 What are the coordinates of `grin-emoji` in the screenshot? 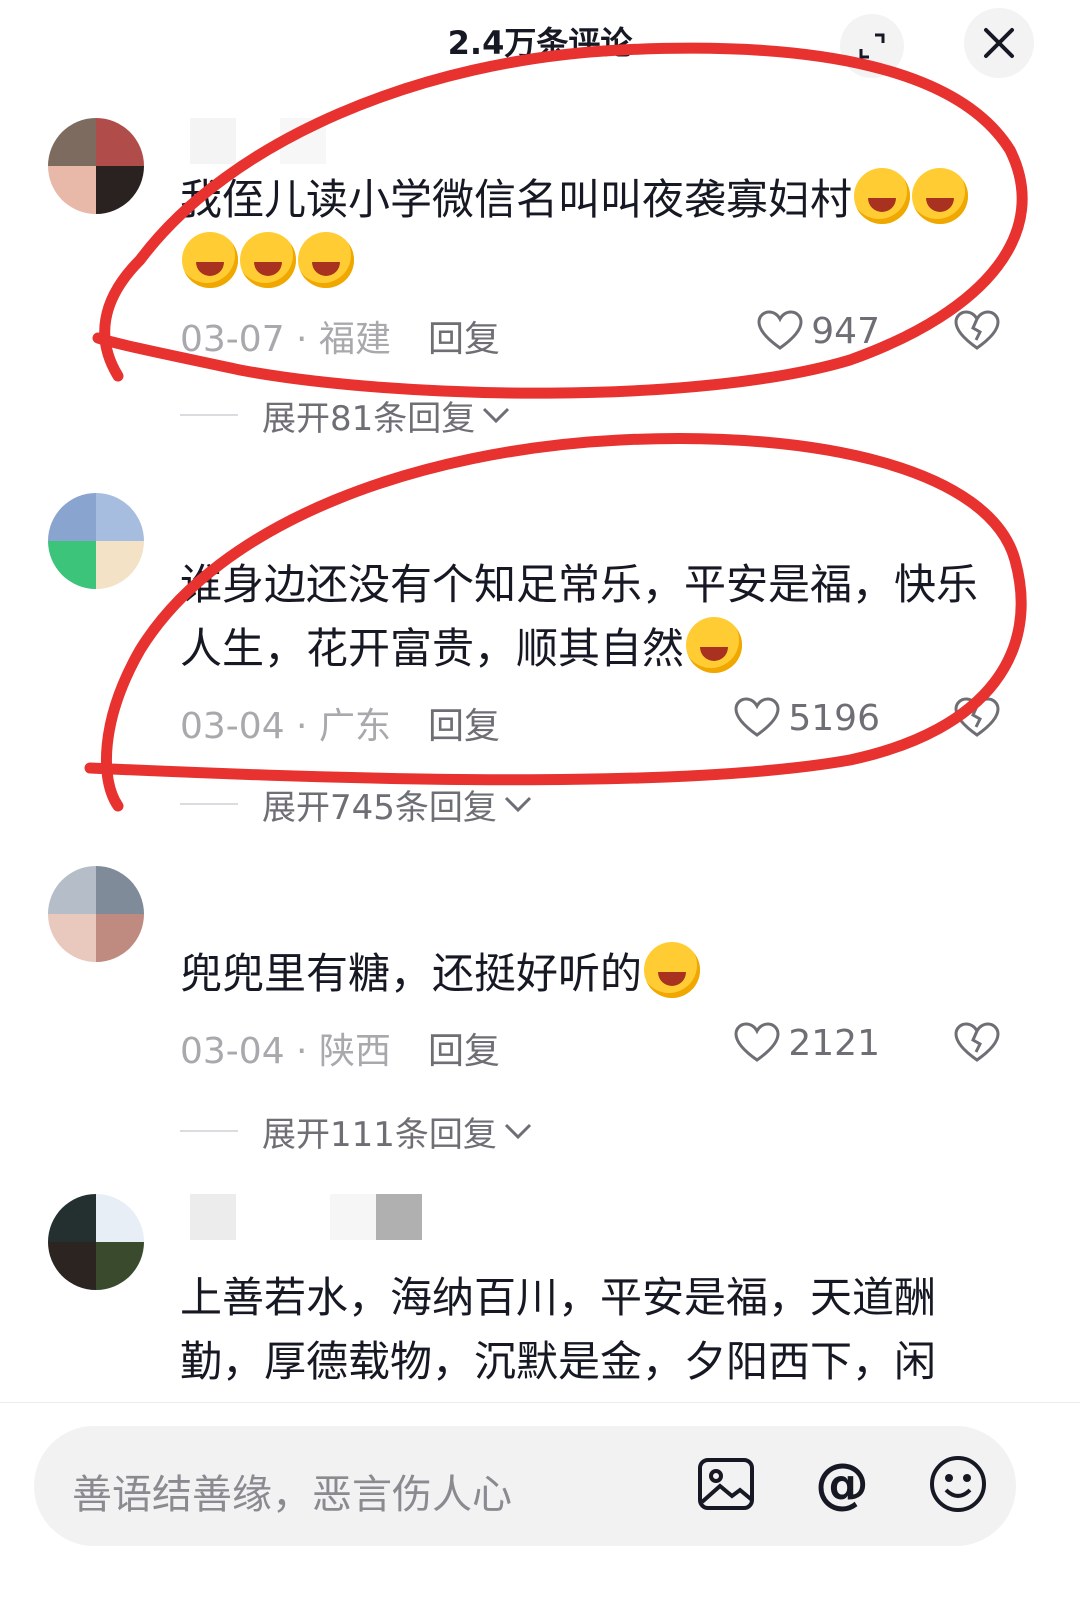 It's located at (672, 970).